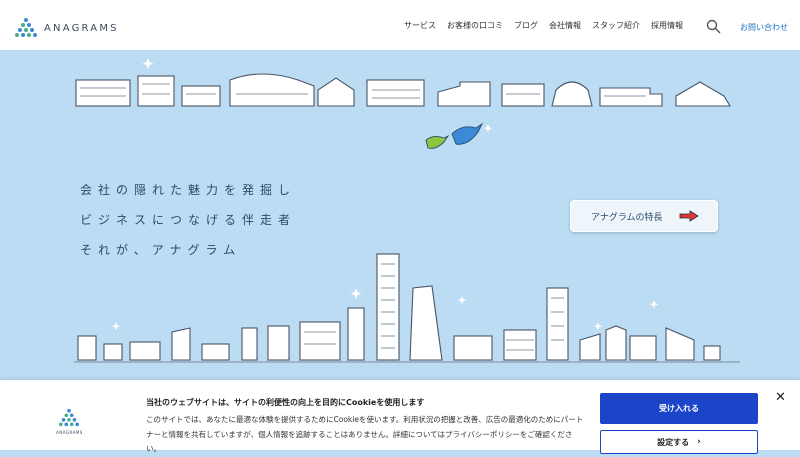  What do you see at coordinates (616, 25) in the screenshot?
I see `nav-item-staff: スタッフ紹介` at bounding box center [616, 25].